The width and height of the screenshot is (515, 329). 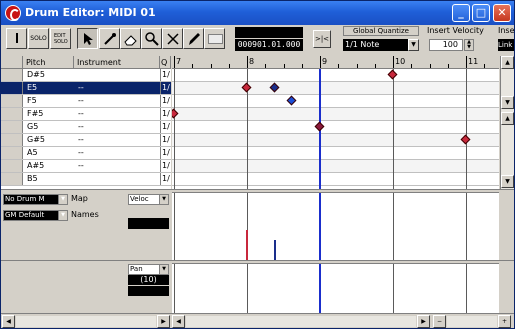 I want to click on grid-scroll-right-arrow-icon: ▶, so click(x=423, y=321).